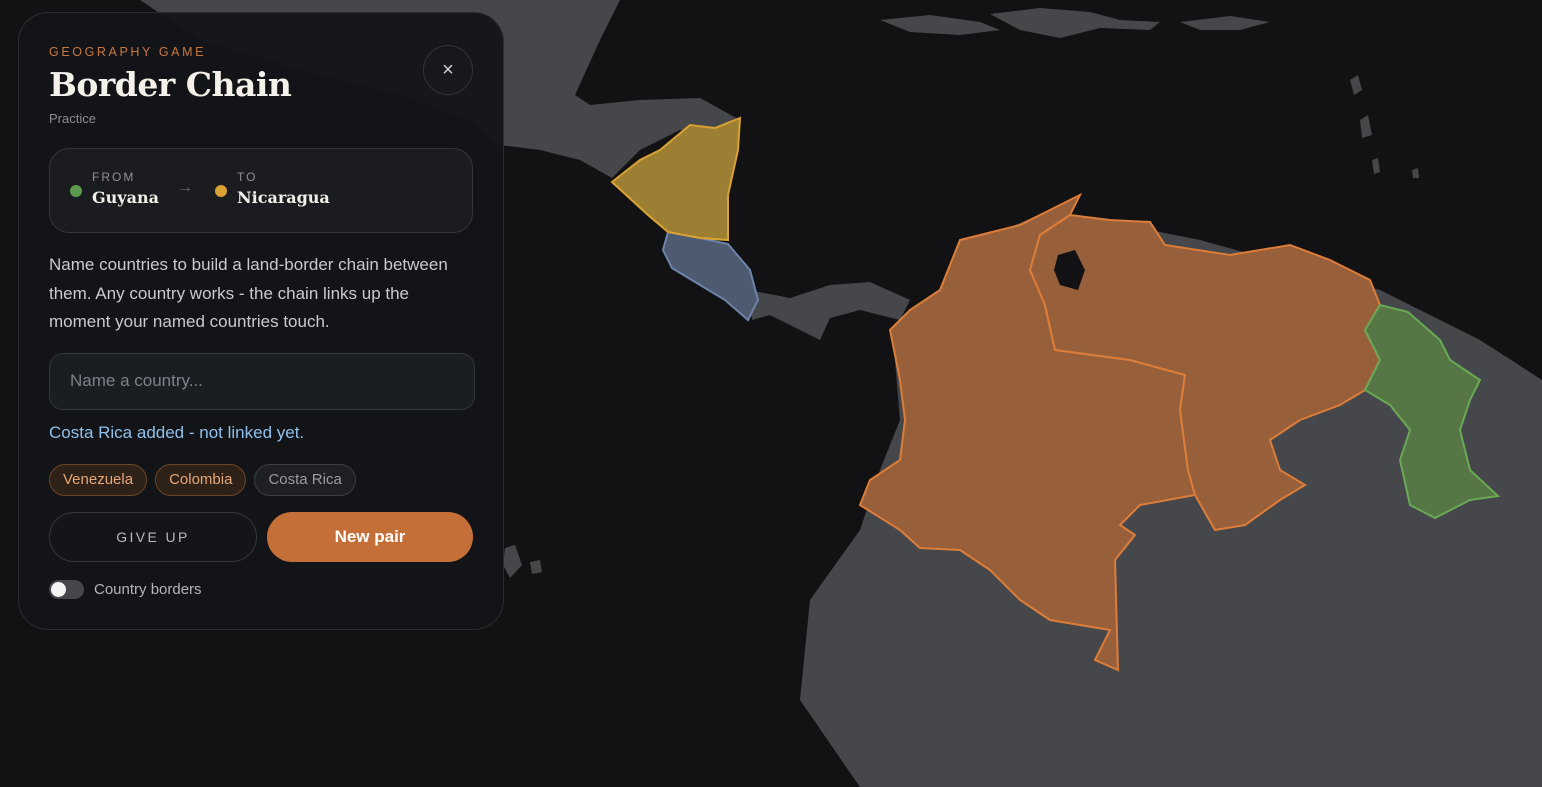 The image size is (1542, 787). Describe the element at coordinates (185, 187) in the screenshot. I see `arrow-right-icon: →` at that location.